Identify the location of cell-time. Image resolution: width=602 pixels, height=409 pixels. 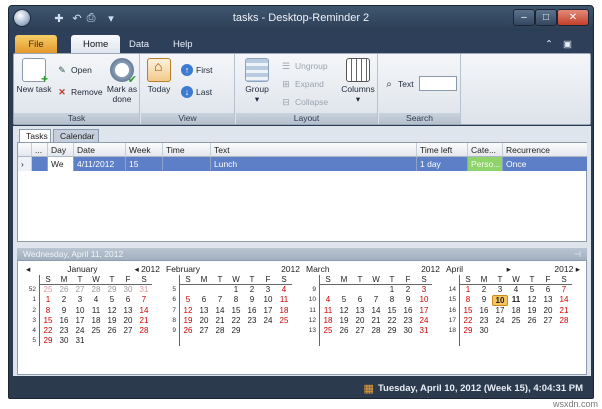
(187, 164).